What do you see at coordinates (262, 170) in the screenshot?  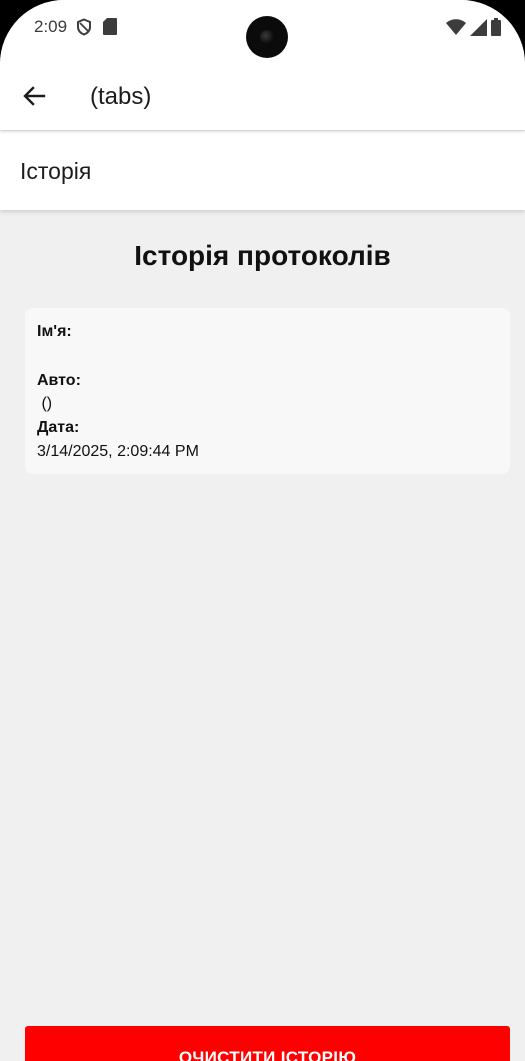 I see `tab-header: Історія` at bounding box center [262, 170].